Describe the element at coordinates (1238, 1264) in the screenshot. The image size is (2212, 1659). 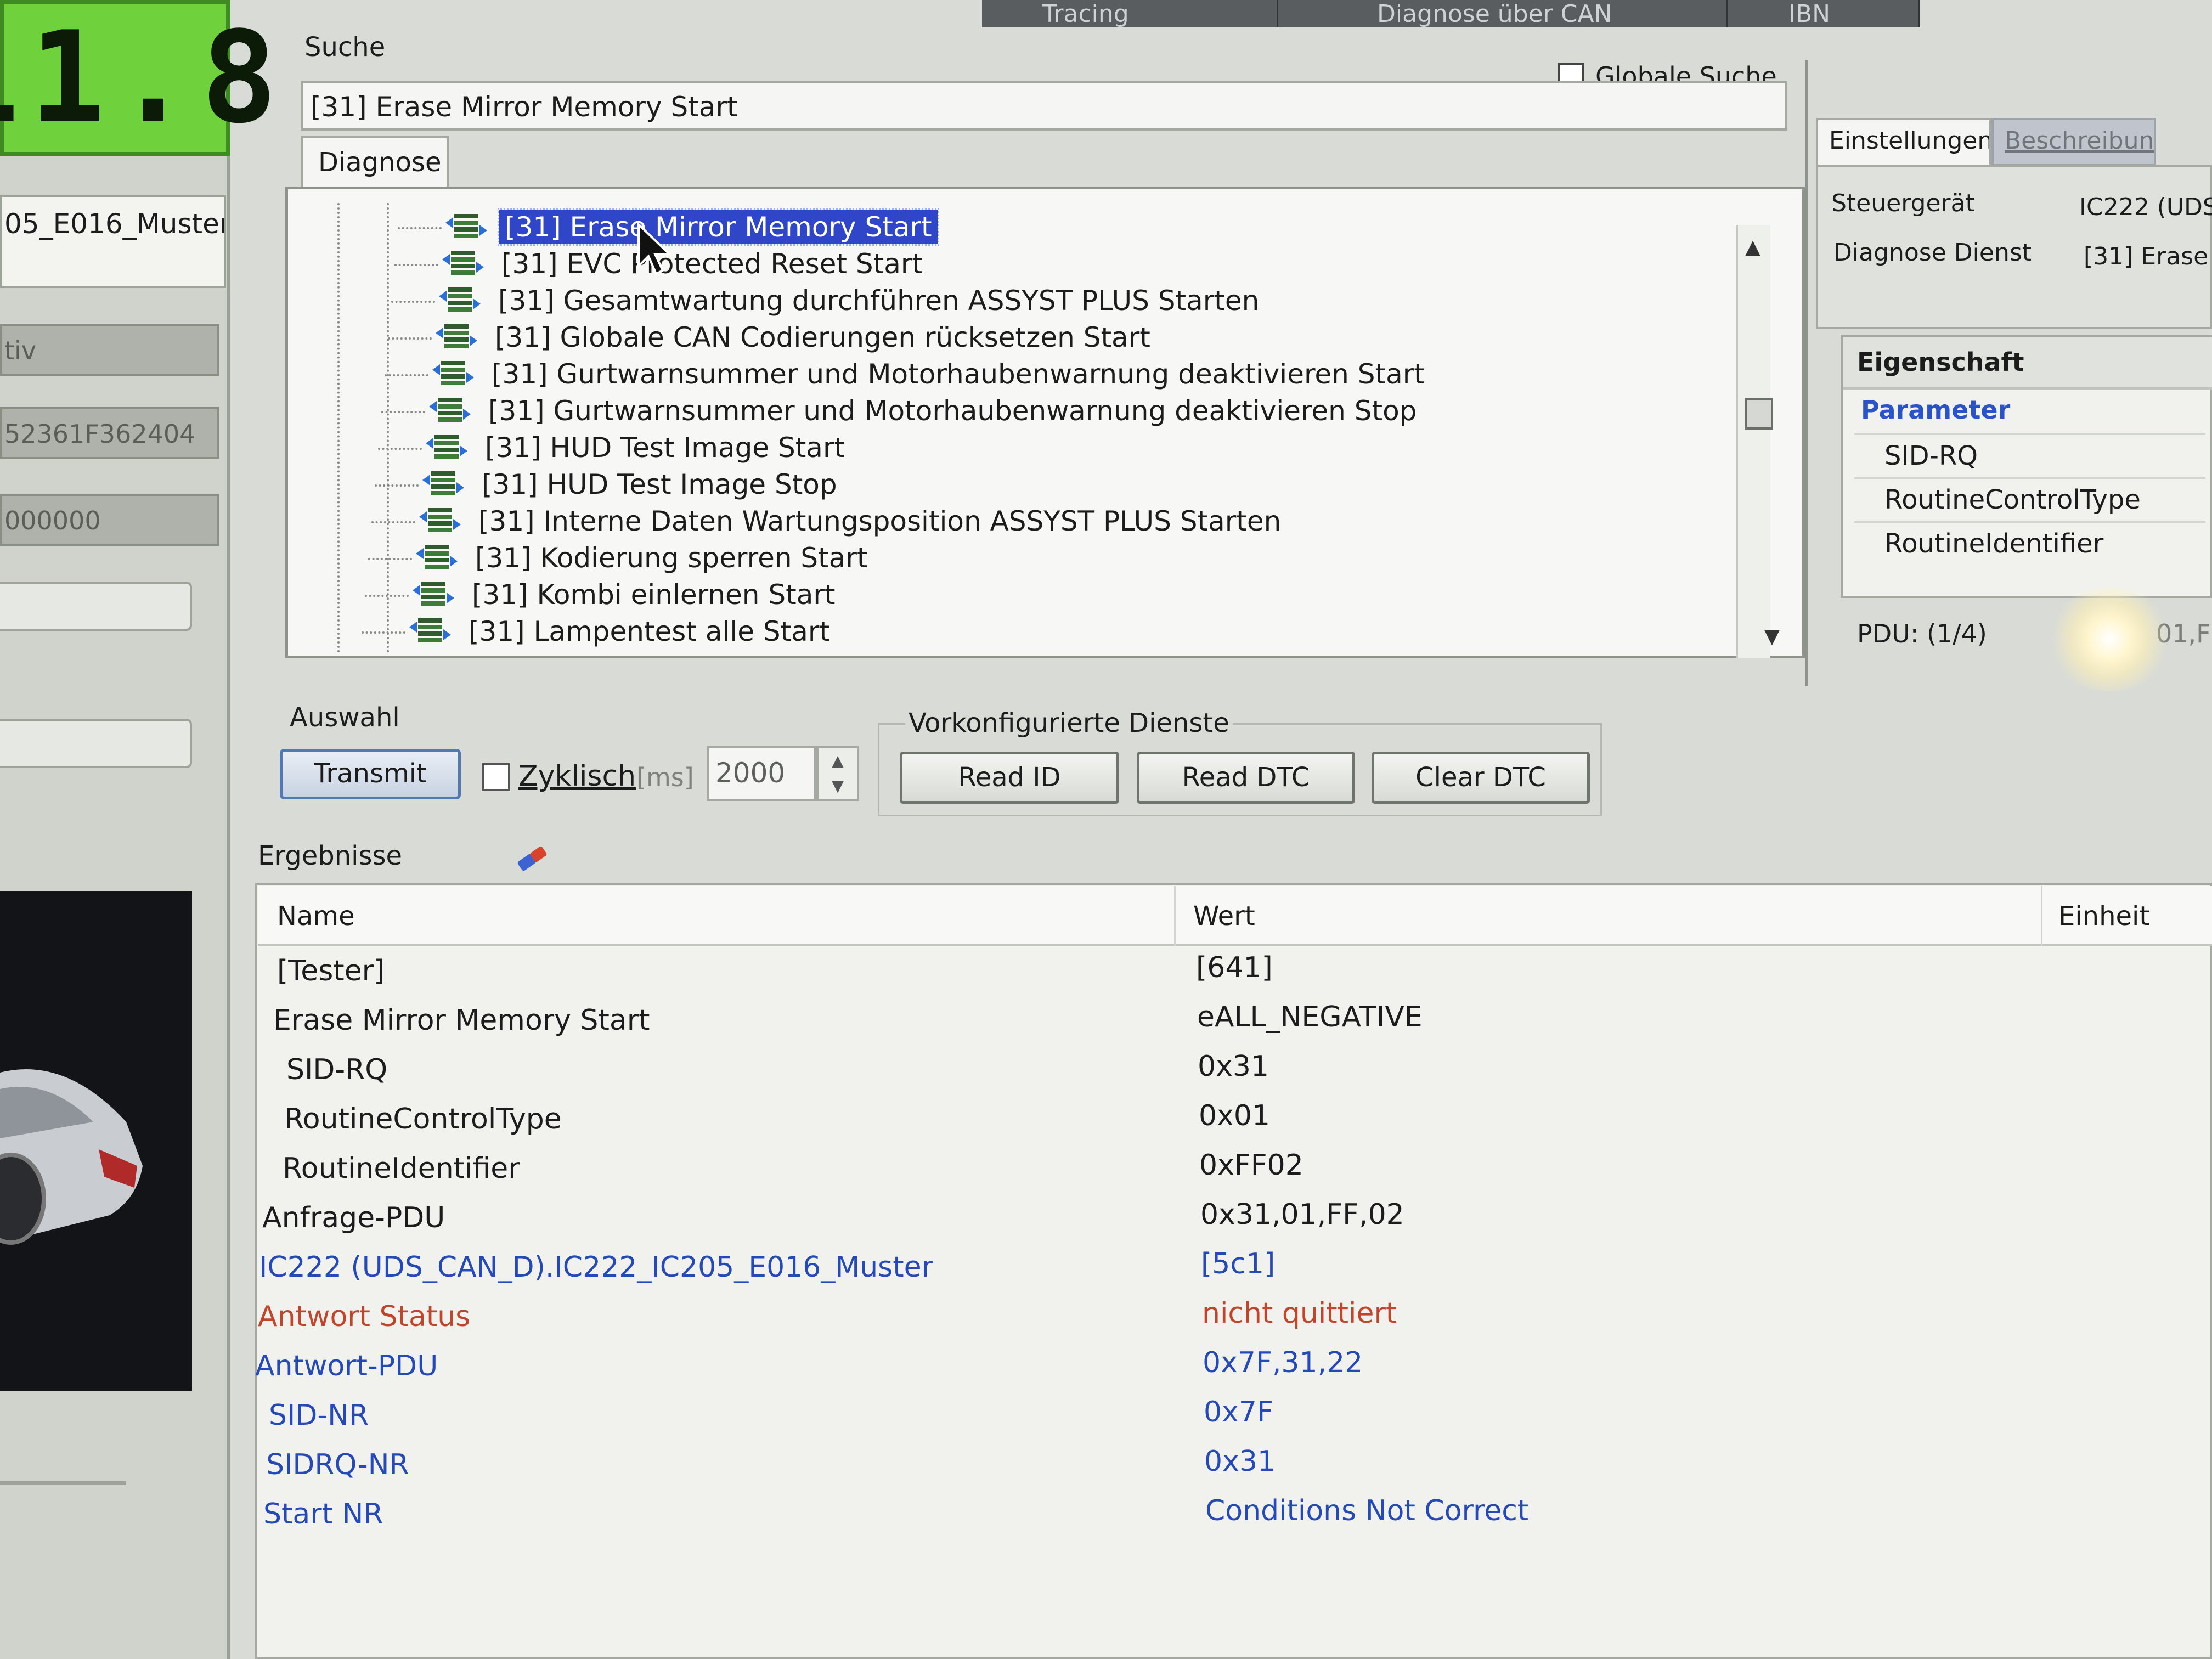
I see `result-row-value: [5c1]` at that location.